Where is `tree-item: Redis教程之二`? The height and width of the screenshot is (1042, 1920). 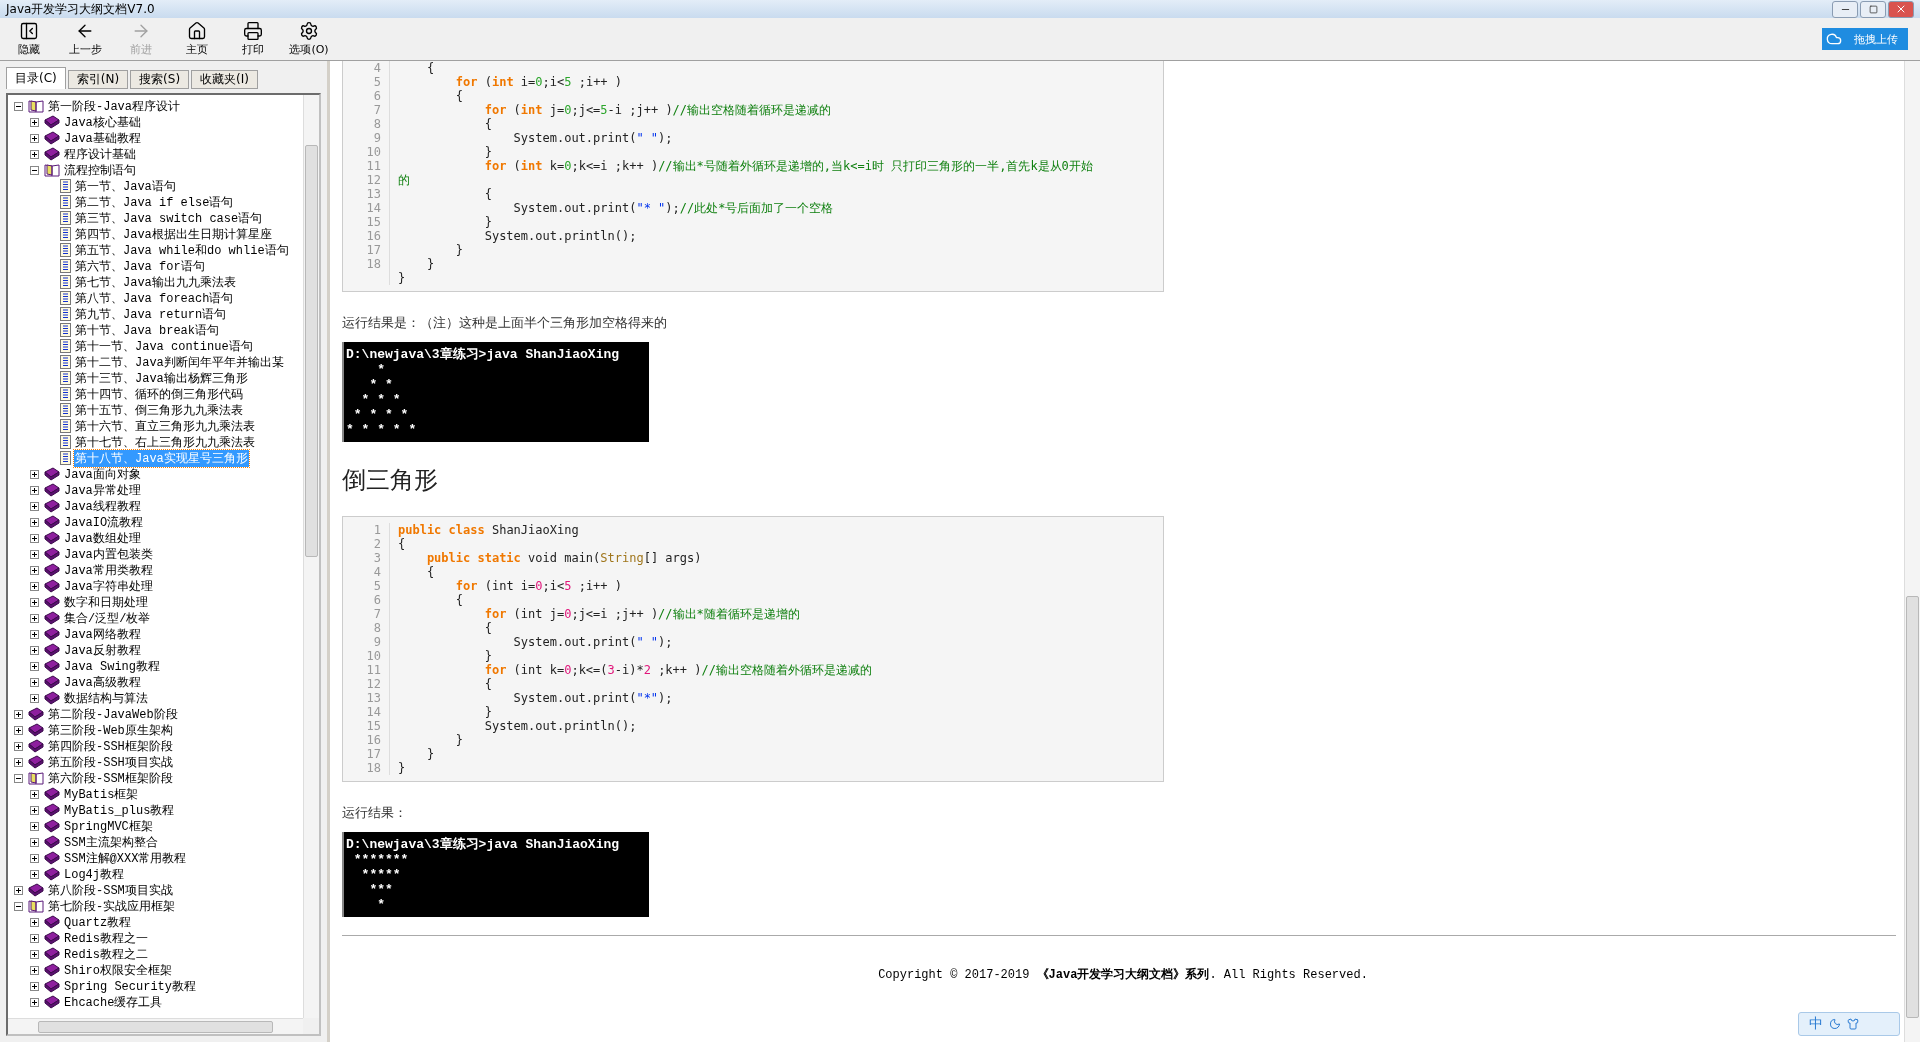 tree-item: Redis教程之二 is located at coordinates (106, 954).